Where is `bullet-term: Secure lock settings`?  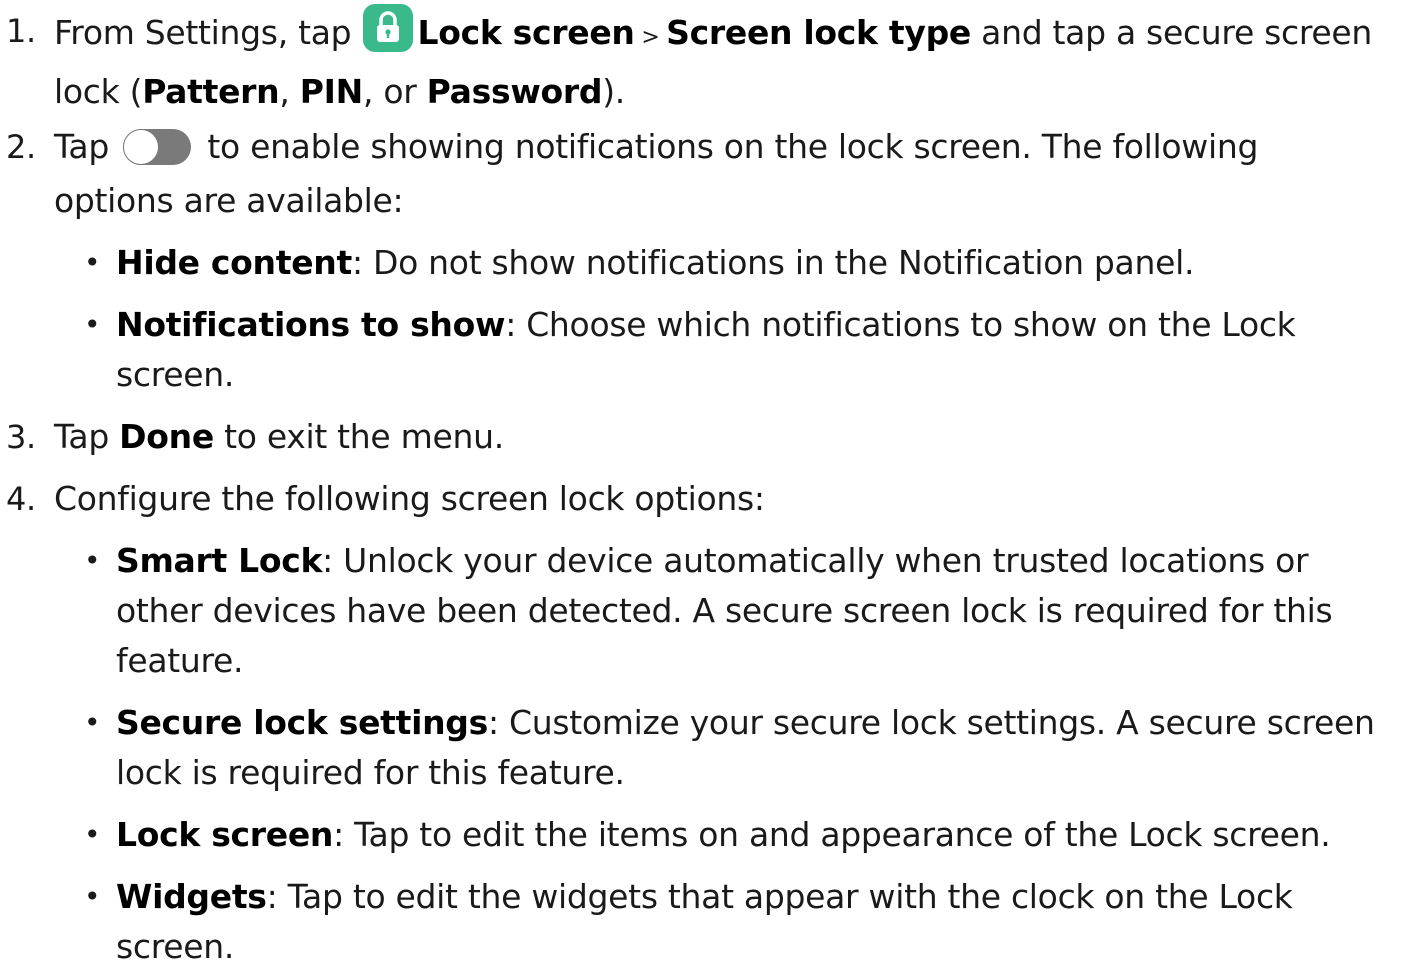 bullet-term: Secure lock settings is located at coordinates (302, 722).